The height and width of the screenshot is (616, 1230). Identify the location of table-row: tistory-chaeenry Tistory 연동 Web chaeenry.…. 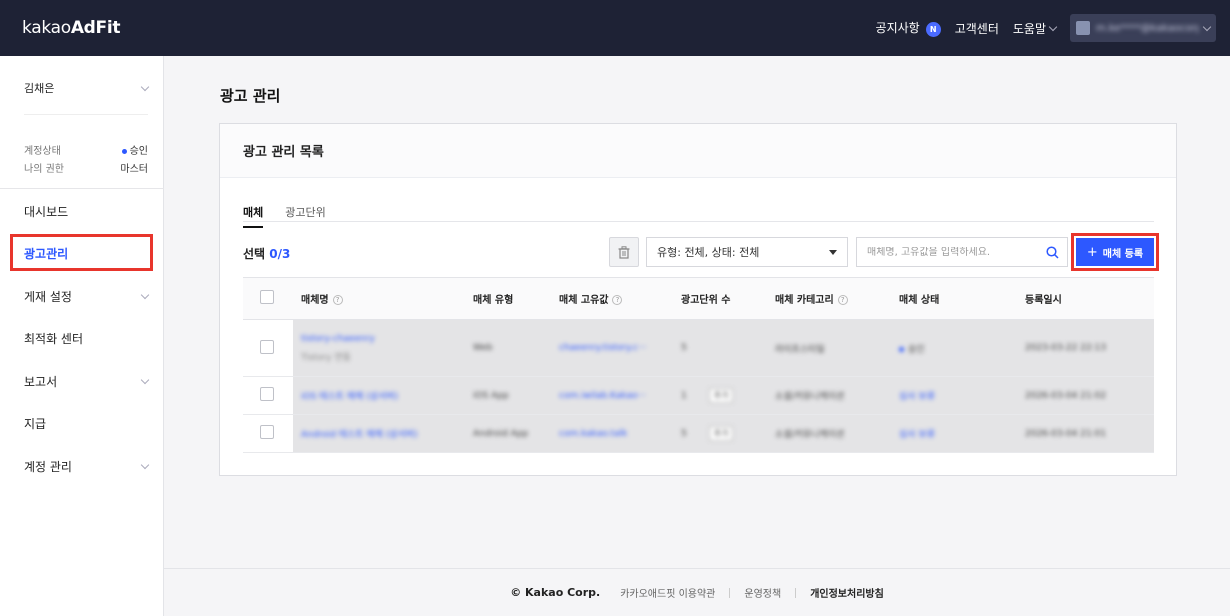
(698, 348).